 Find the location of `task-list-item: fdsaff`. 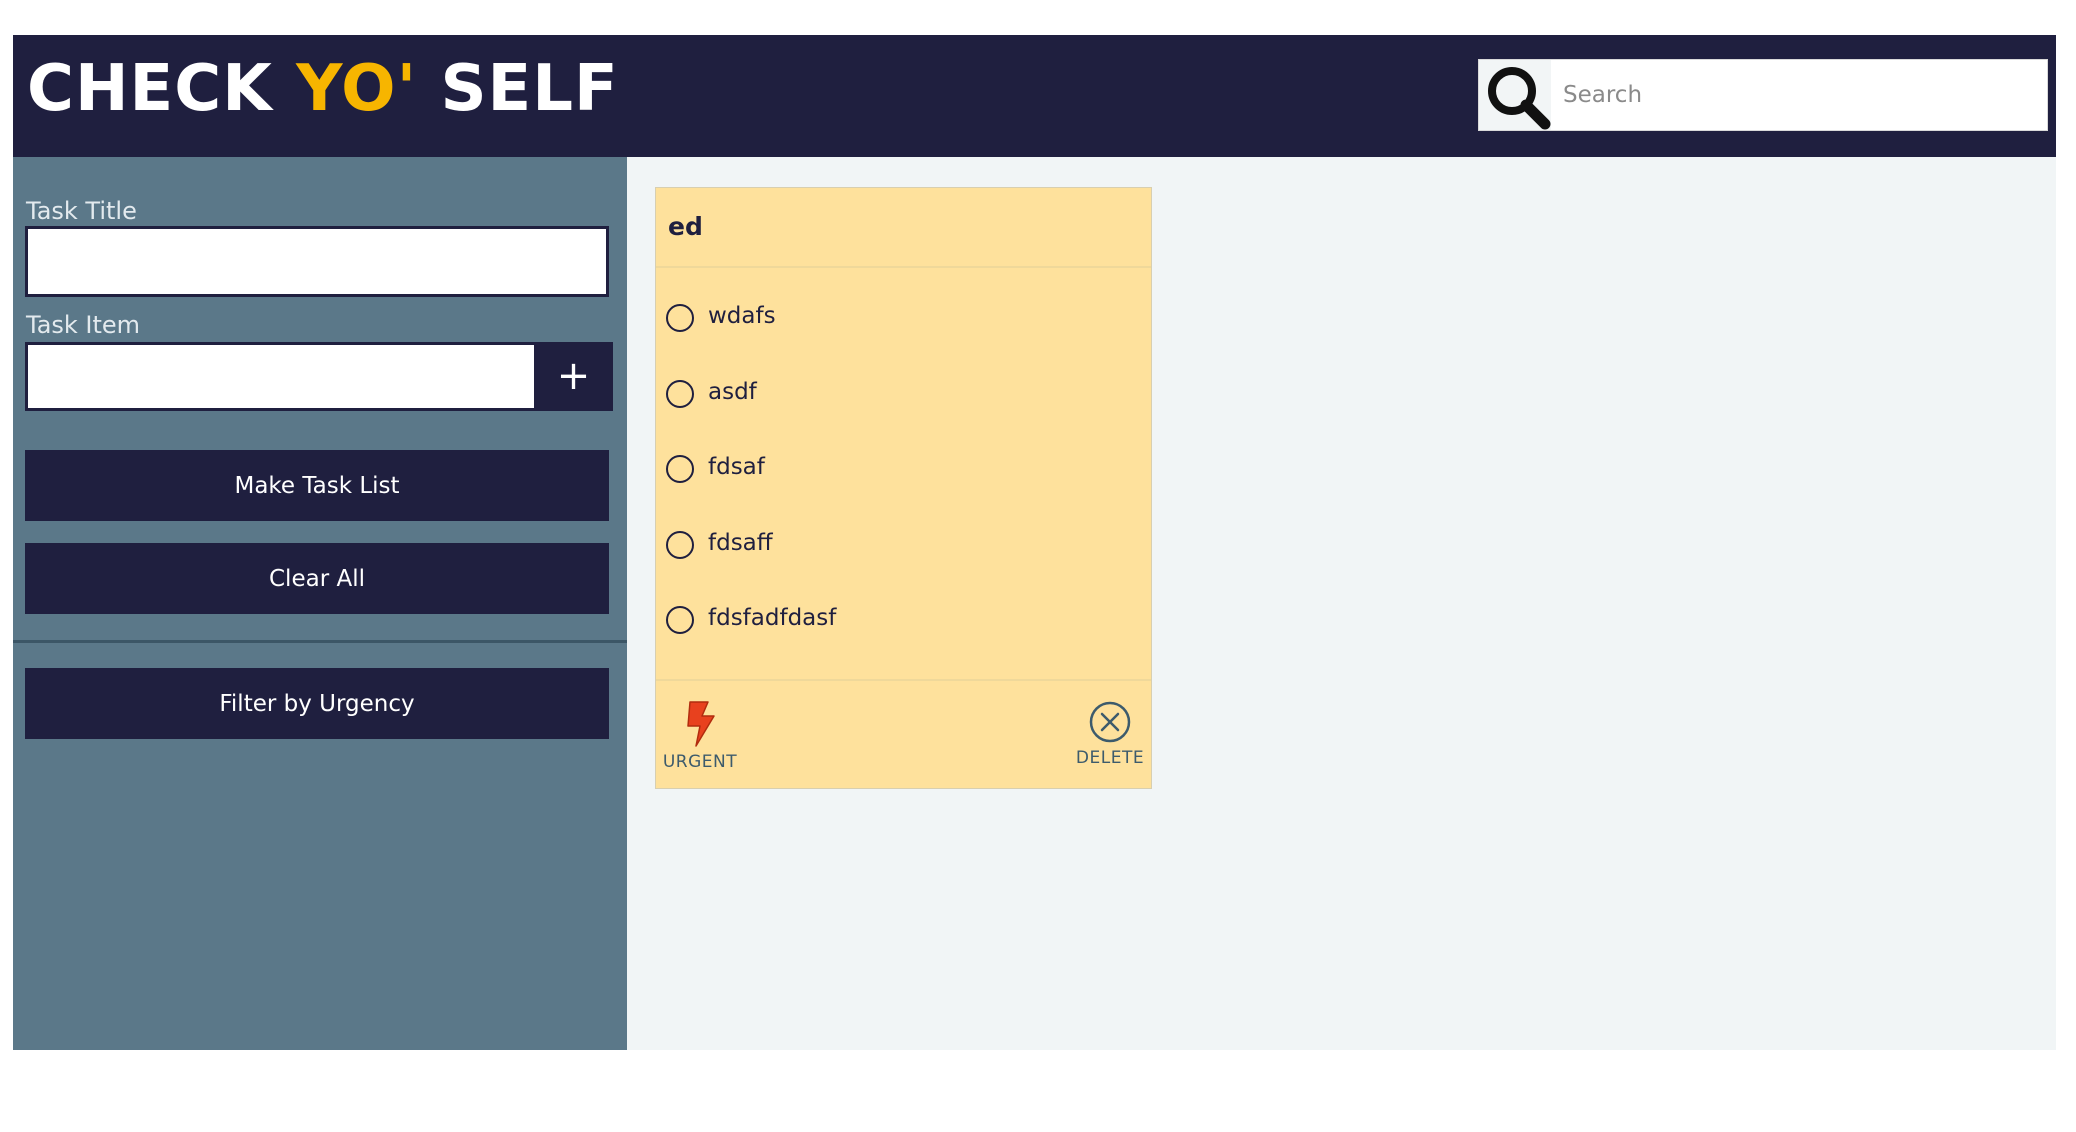

task-list-item: fdsaff is located at coordinates (901, 545).